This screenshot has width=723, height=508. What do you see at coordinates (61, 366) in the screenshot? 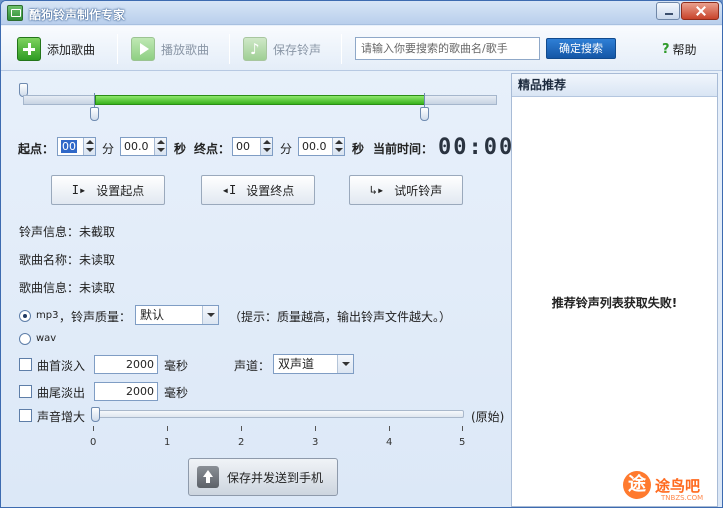
I see `fade-in-label: 曲首淡入` at bounding box center [61, 366].